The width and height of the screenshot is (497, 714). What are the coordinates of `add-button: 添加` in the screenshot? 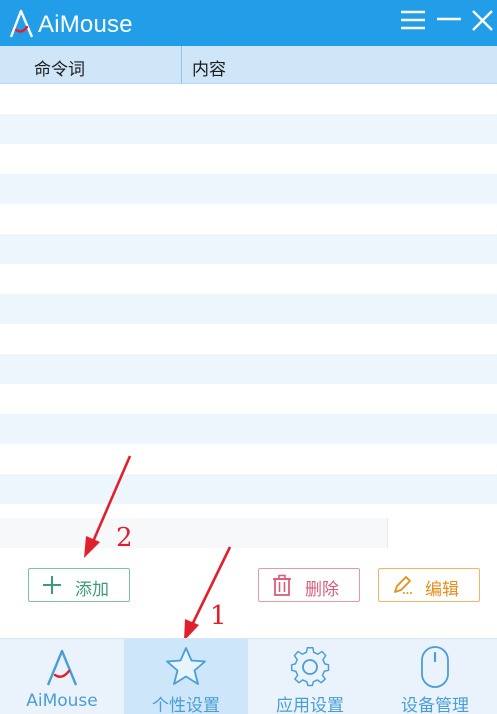 It's located at (79, 585).